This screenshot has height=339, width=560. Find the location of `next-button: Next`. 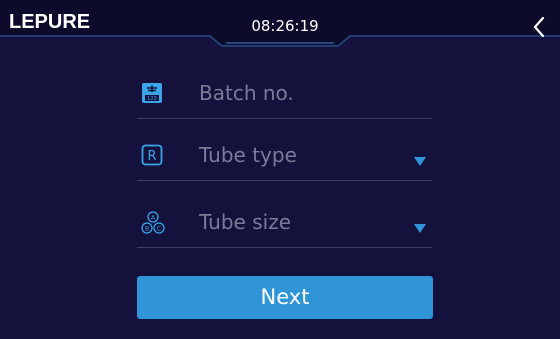

next-button: Next is located at coordinates (285, 297).